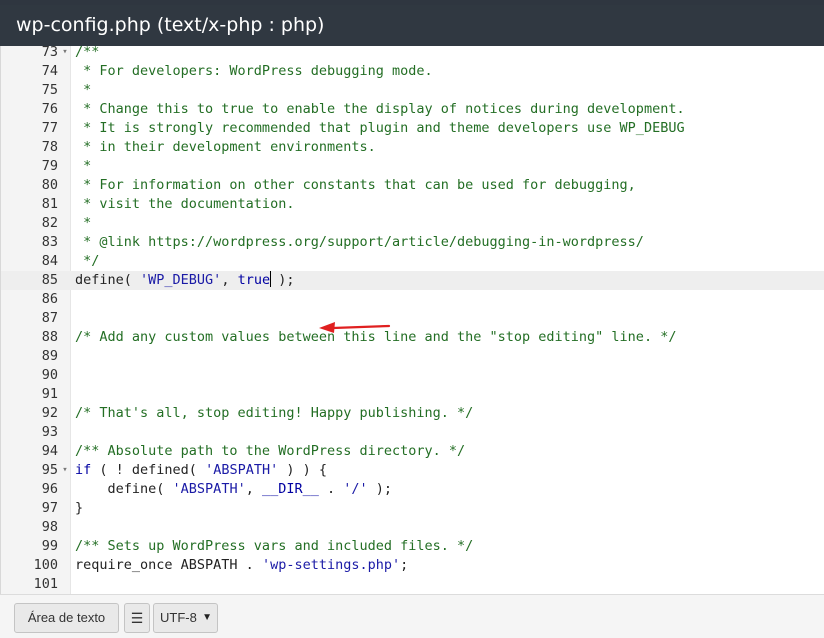 The width and height of the screenshot is (824, 638). Describe the element at coordinates (49, 204) in the screenshot. I see `line-number: 81` at that location.